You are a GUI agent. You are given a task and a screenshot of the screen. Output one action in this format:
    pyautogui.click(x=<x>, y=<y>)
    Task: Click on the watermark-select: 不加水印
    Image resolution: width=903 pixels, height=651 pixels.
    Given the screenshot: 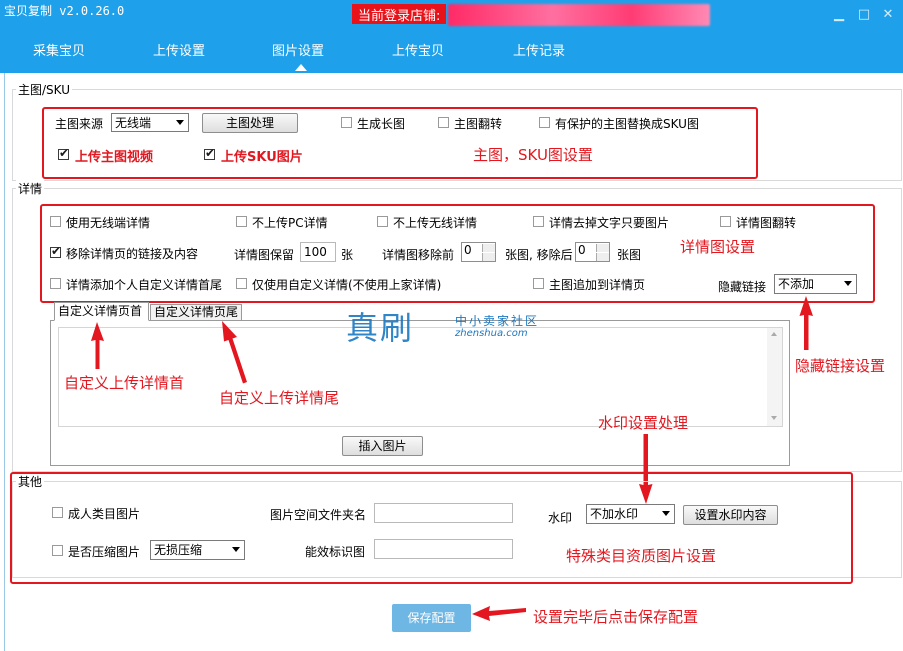 What is the action you would take?
    pyautogui.click(x=630, y=514)
    